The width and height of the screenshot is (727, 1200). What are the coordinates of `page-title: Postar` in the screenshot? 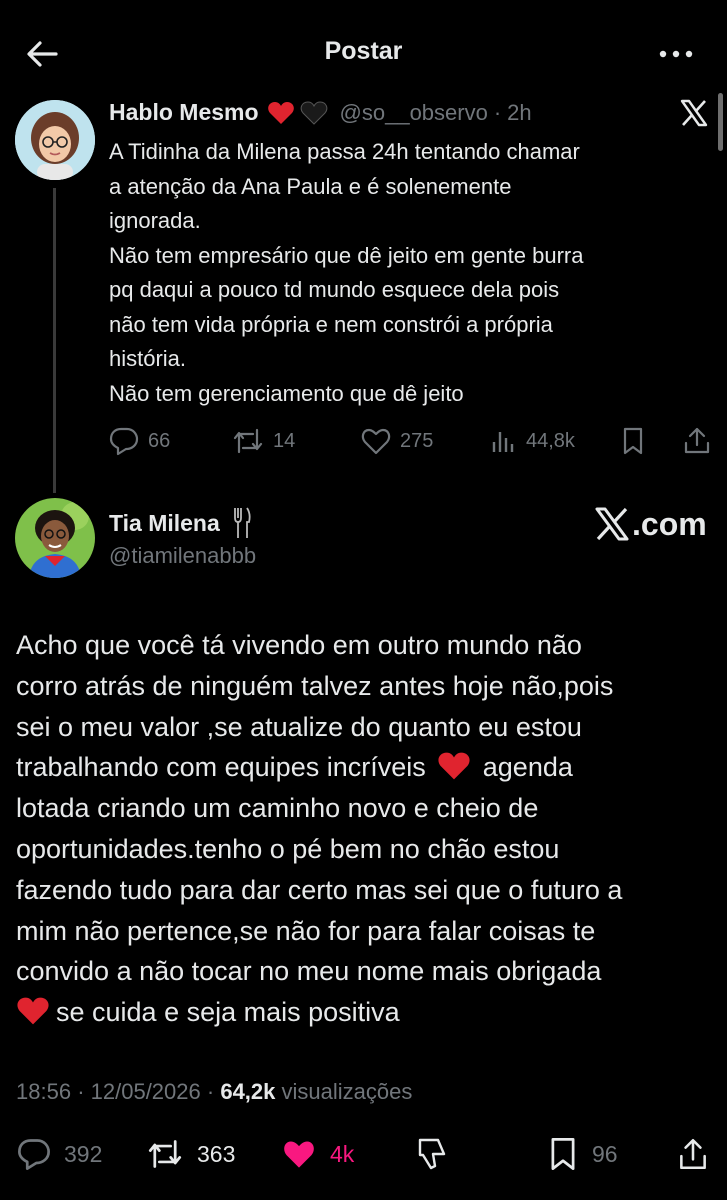 It's located at (363, 51).